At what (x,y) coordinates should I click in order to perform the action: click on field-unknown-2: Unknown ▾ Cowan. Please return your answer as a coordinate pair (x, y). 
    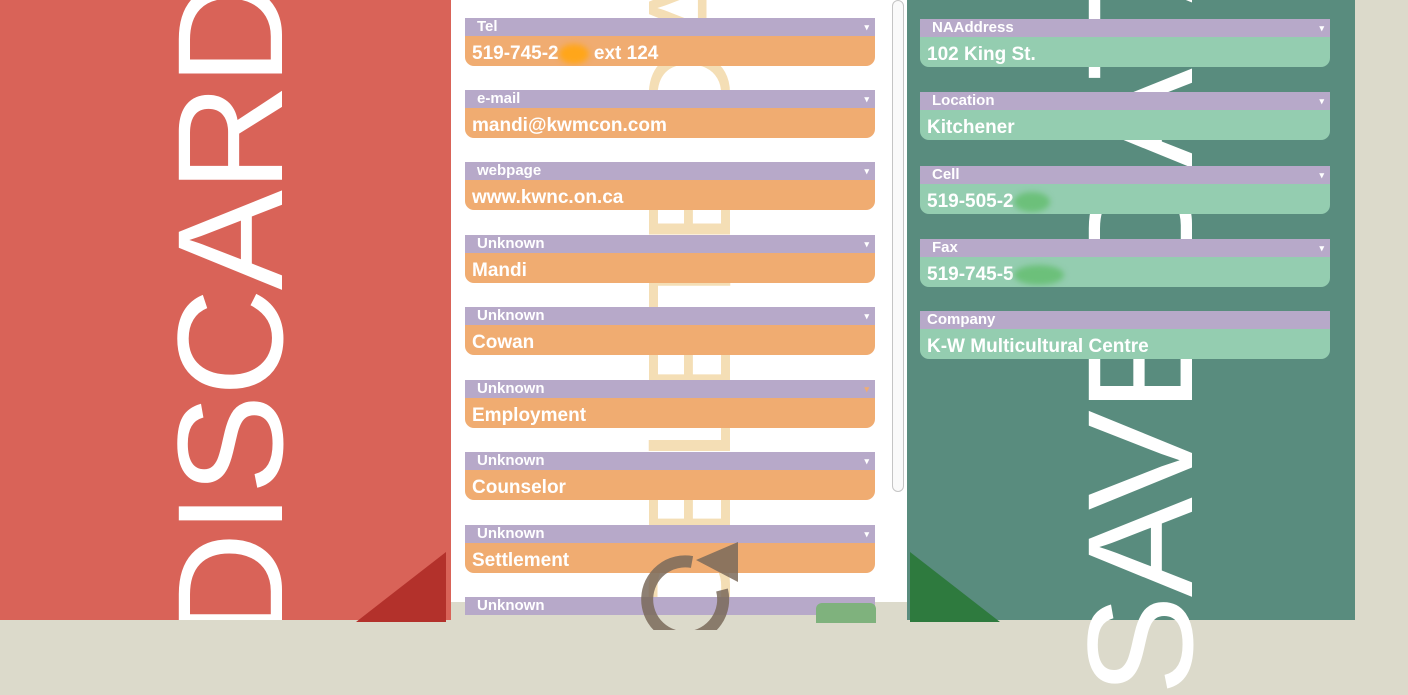
    Looking at the image, I should click on (670, 331).